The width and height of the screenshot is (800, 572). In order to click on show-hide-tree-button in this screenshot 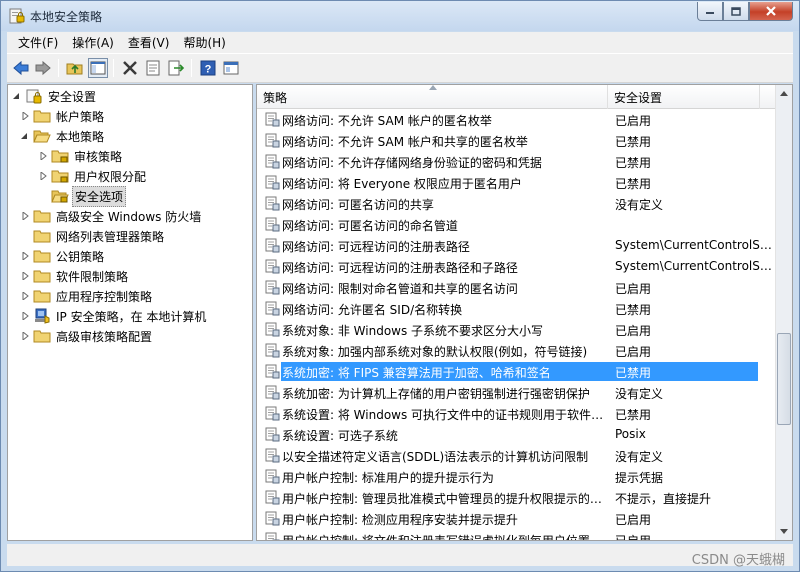, I will do `click(98, 68)`.